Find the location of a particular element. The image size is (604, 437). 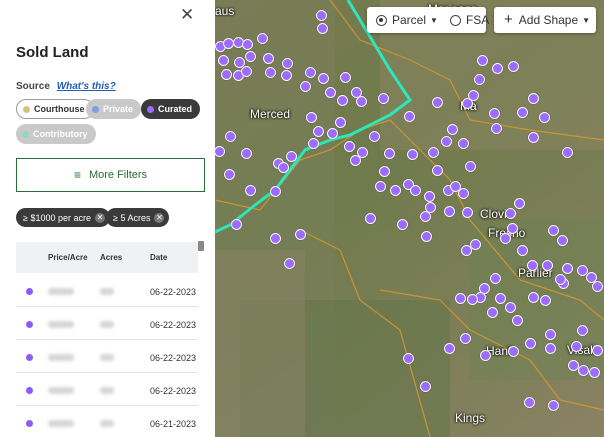

whats-this-link: What's this? is located at coordinates (86, 86).